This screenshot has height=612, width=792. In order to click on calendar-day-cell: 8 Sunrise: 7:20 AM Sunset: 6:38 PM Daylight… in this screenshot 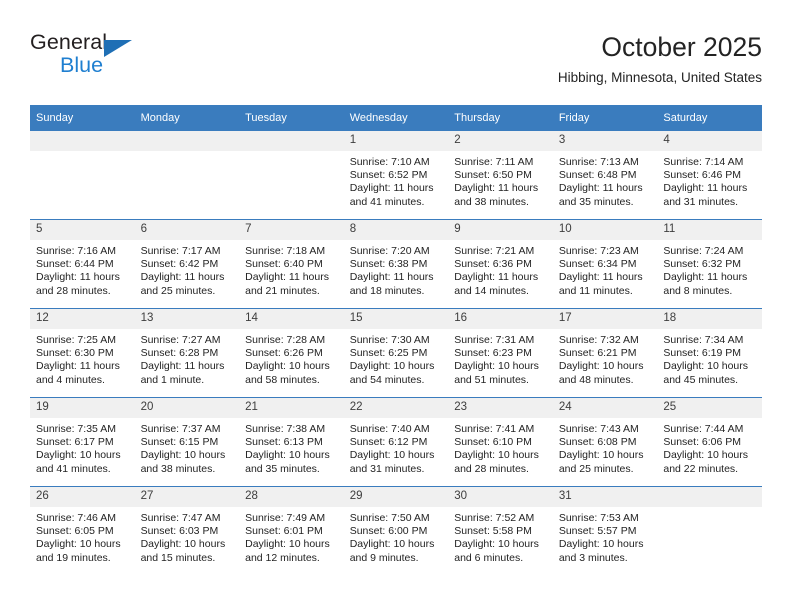, I will do `click(396, 264)`.